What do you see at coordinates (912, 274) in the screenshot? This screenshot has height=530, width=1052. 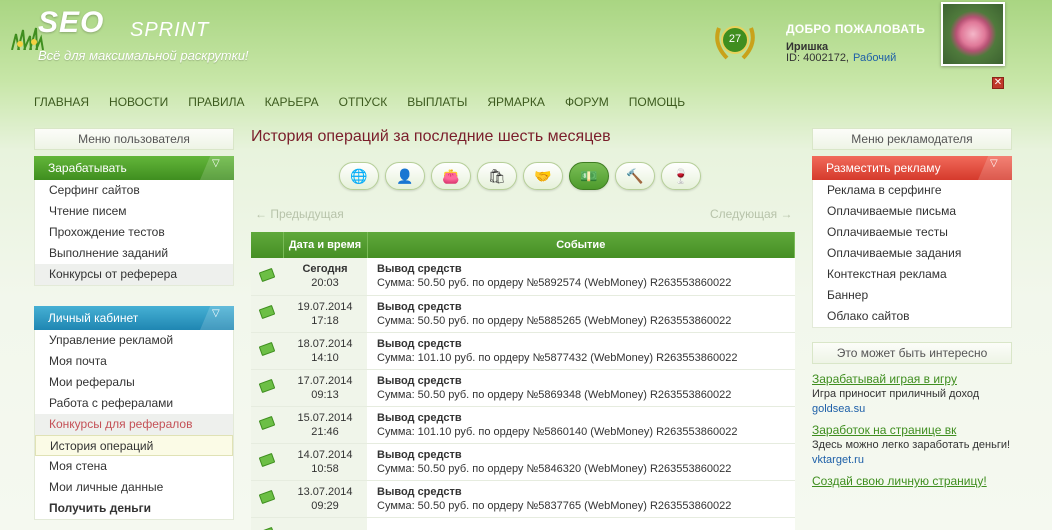 I see `advertiser-menu-item: Контекстная реклама` at bounding box center [912, 274].